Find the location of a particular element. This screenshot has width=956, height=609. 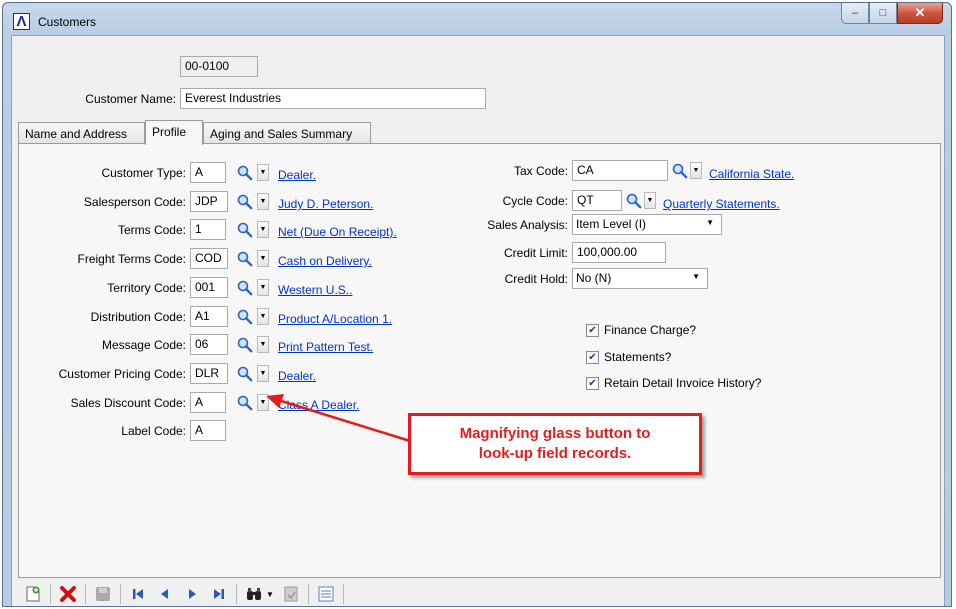

sales-analysis-select: Item Level (I) ▼ is located at coordinates (647, 224).